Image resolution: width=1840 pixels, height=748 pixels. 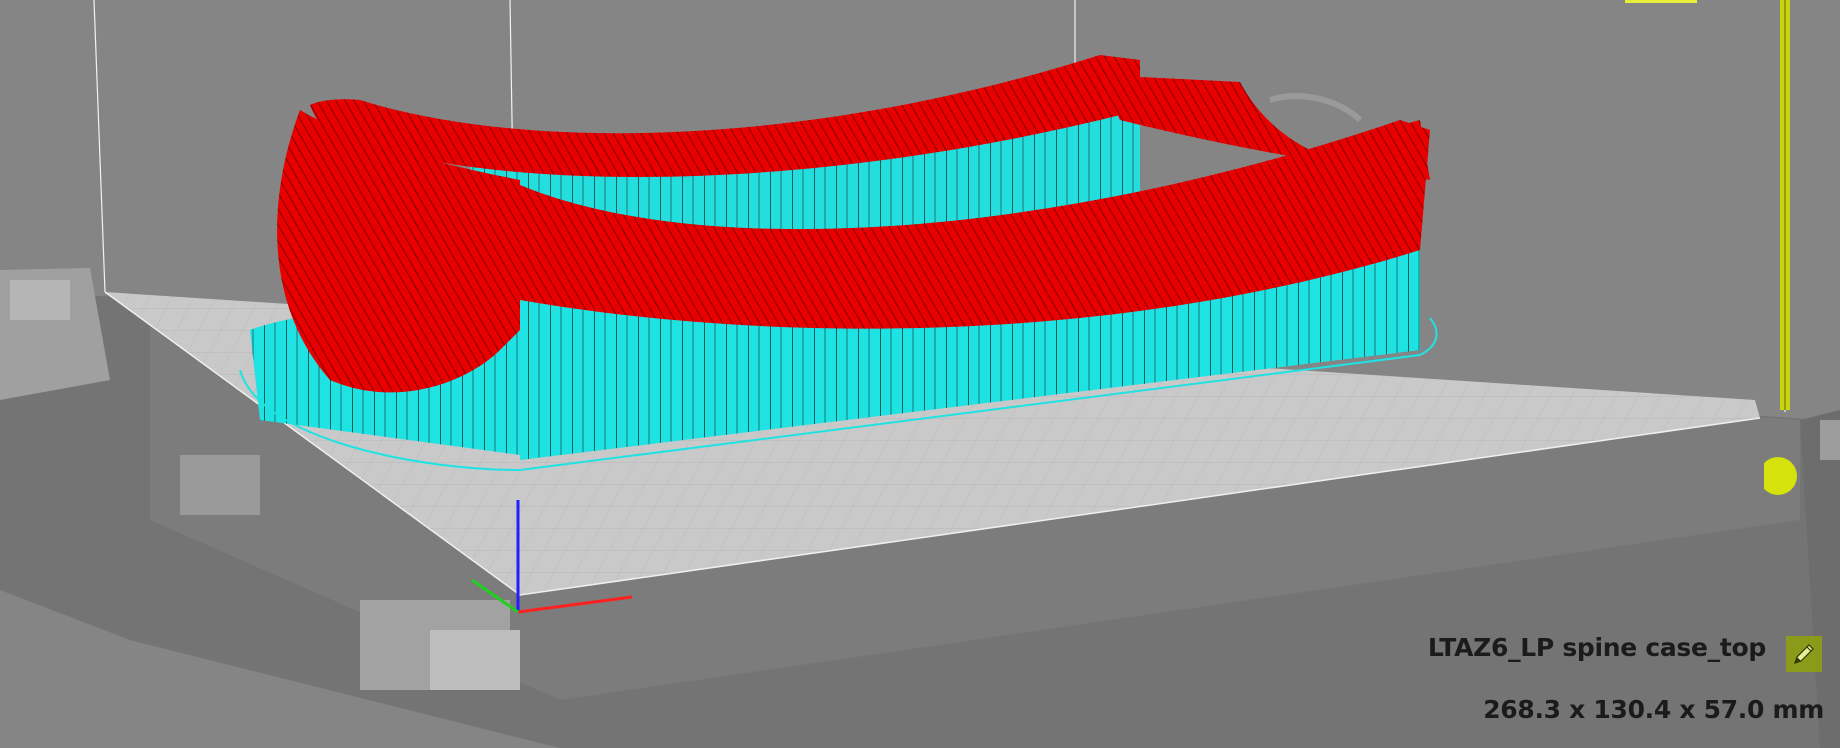 I want to click on layer-slider-handle, so click(x=1778, y=476).